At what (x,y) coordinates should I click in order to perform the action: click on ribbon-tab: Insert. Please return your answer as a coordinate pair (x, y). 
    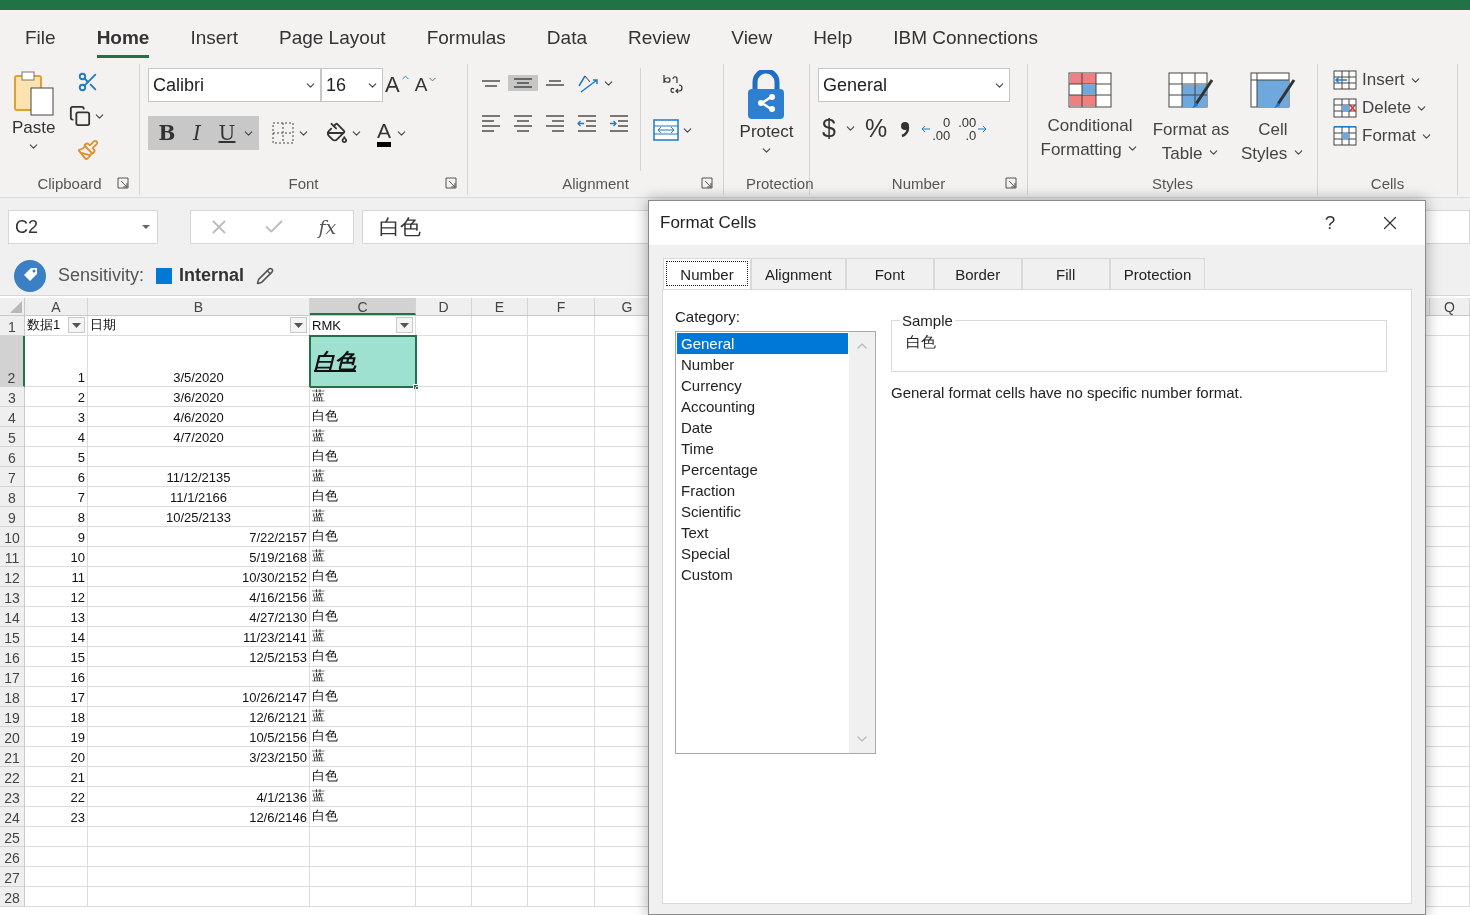
    Looking at the image, I should click on (214, 42).